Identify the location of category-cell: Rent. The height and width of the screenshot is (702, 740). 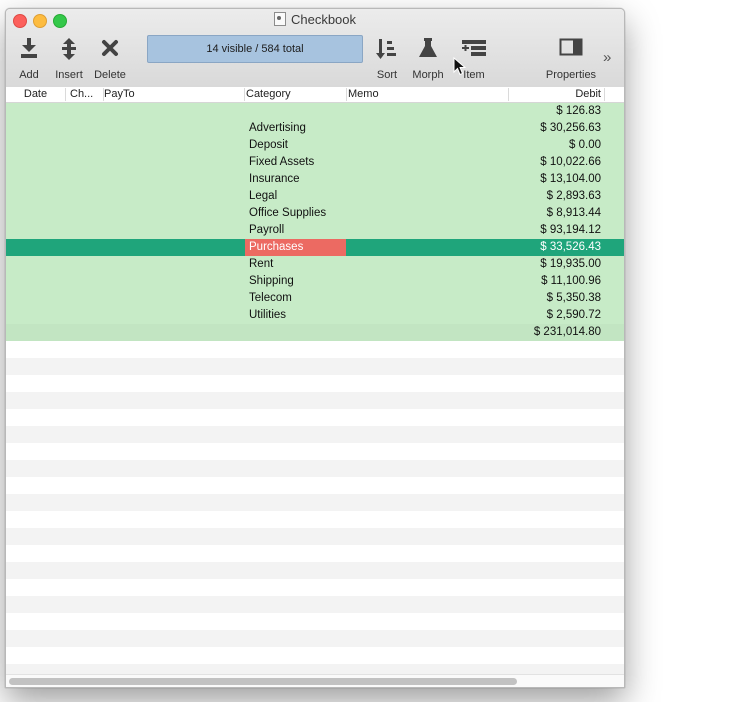
(261, 264).